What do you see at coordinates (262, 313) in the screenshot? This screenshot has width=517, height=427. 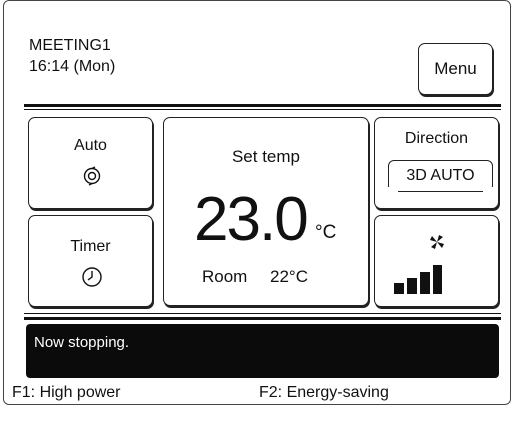 I see `status-divider-thin` at bounding box center [262, 313].